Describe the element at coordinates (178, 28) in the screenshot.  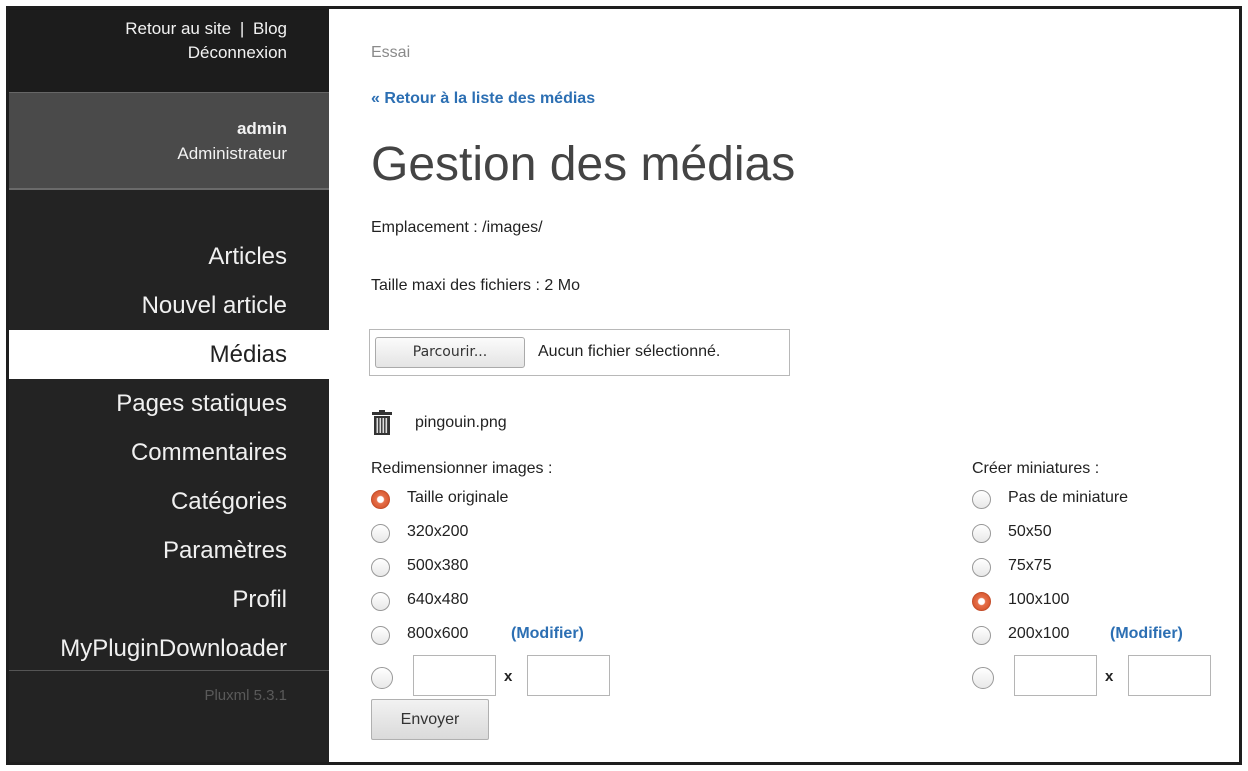
I see `back-to-site-link: Retour au site` at that location.